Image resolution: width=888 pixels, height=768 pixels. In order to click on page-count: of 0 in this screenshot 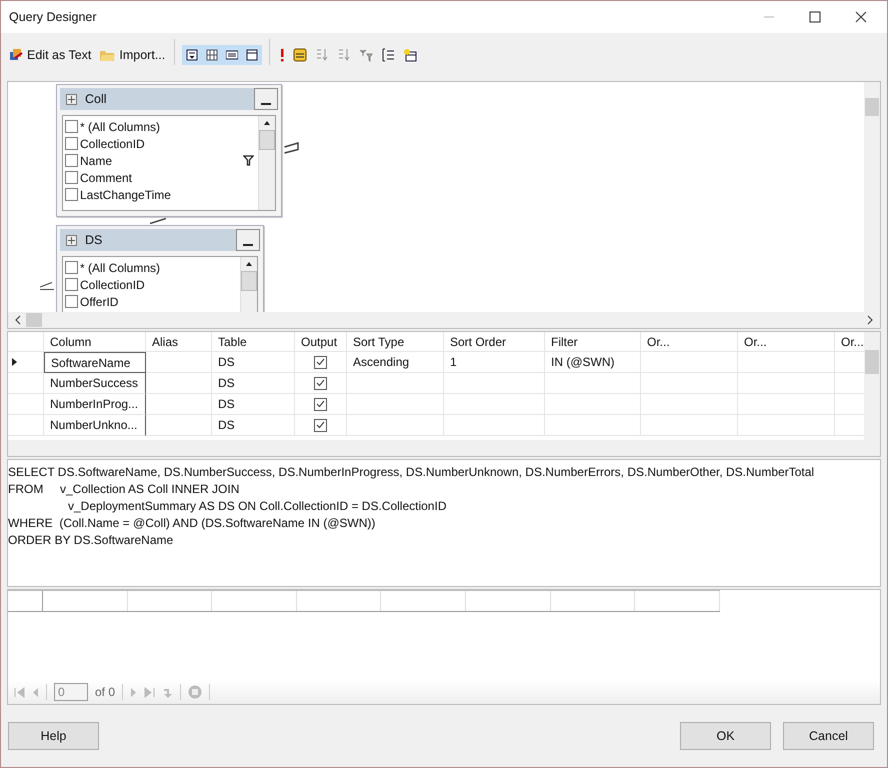, I will do `click(105, 692)`.